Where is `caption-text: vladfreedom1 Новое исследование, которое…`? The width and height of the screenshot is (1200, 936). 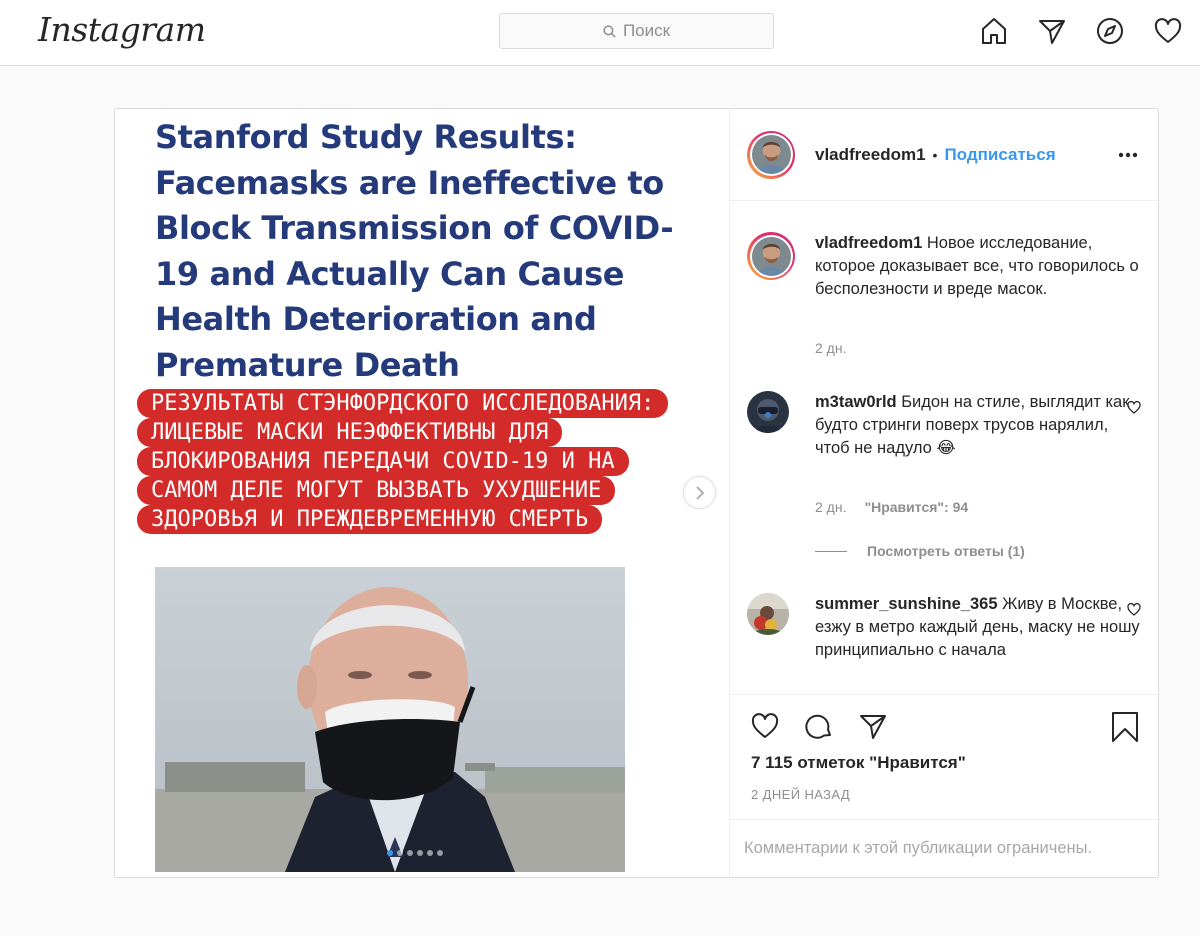 caption-text: vladfreedom1 Новое исследование, которое… is located at coordinates (977, 266).